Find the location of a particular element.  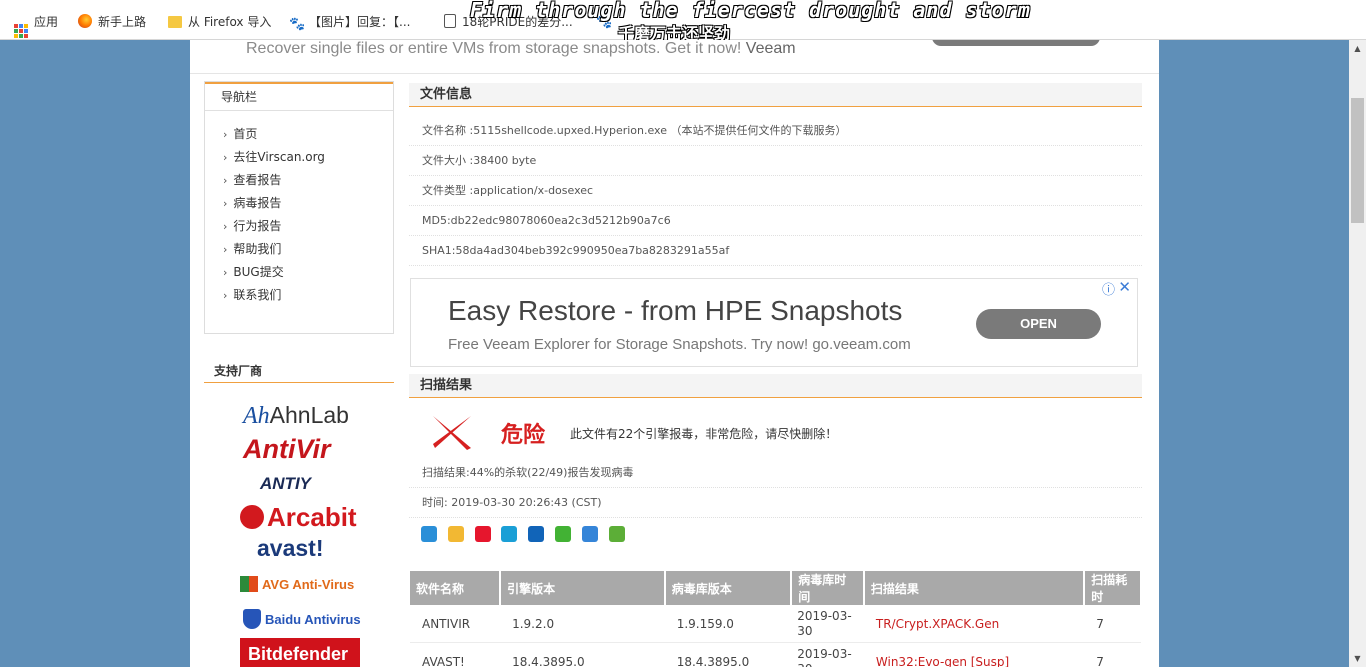

col-db-version: 病毒库版本 is located at coordinates (728, 588).